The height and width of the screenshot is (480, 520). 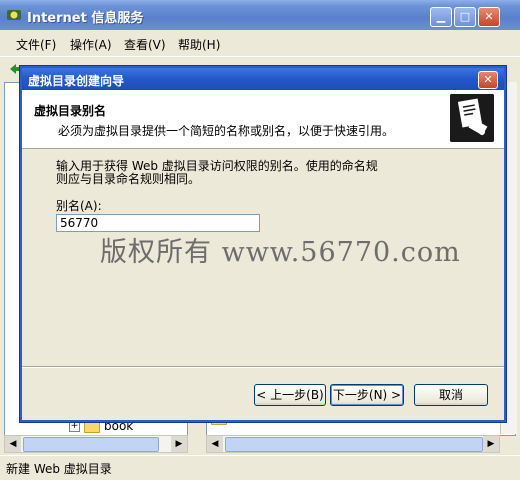 I want to click on status-text: 新建 Web 虚拟目录, so click(x=59, y=469).